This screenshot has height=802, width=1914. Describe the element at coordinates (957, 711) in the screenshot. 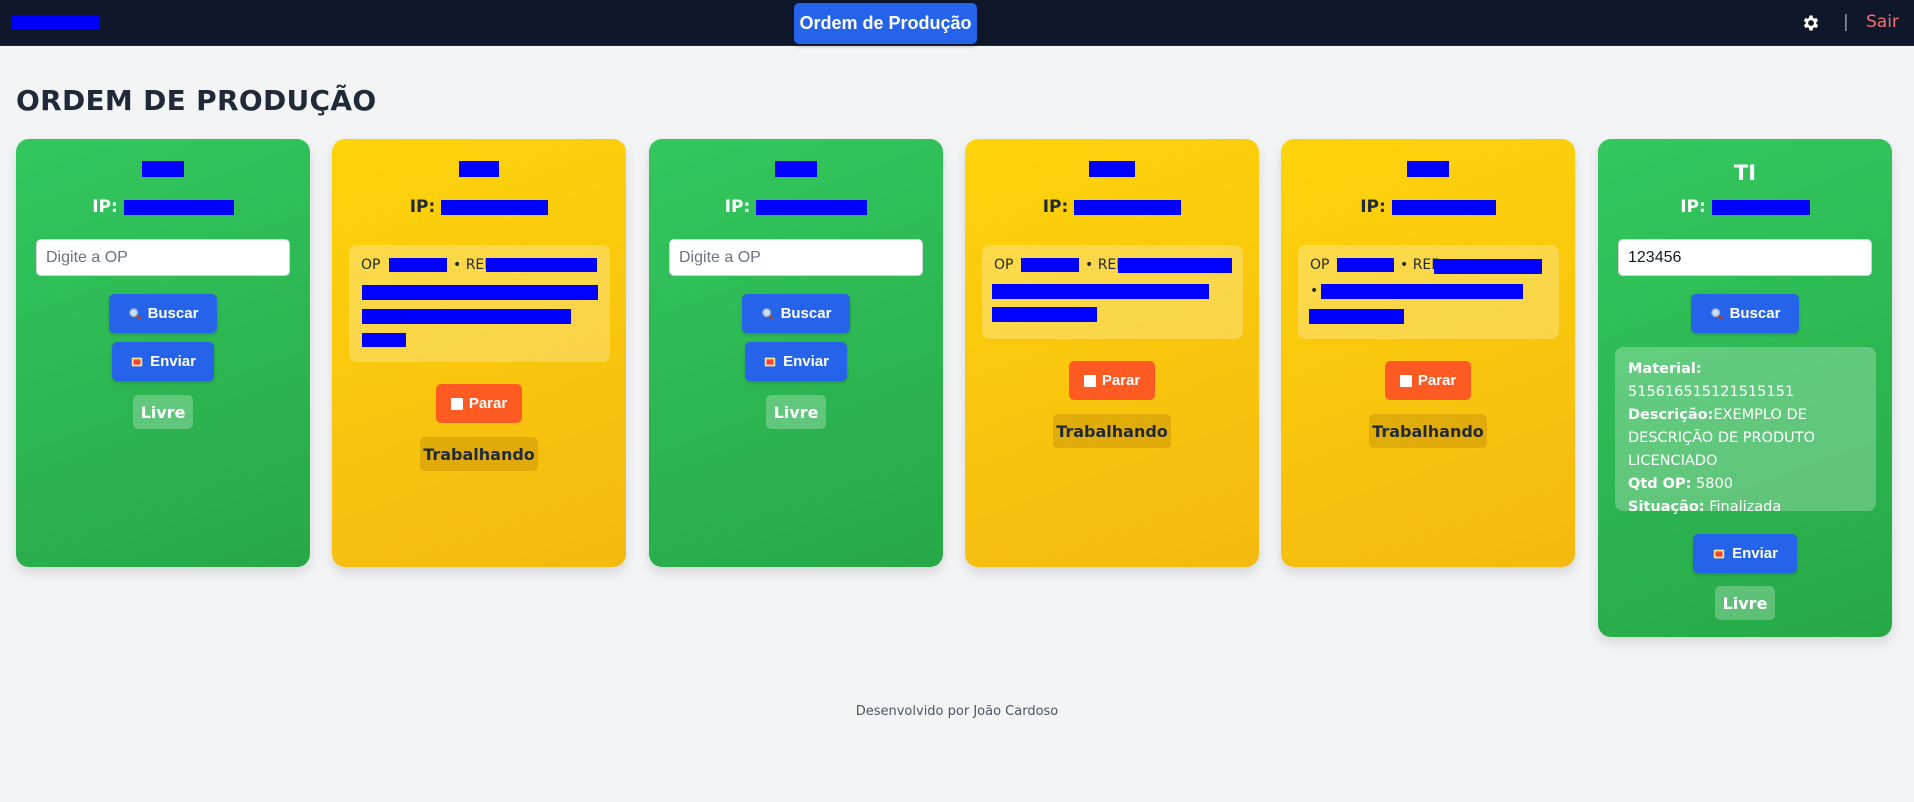

I see `footer-credit: Desenvolvido por João Cardoso` at that location.